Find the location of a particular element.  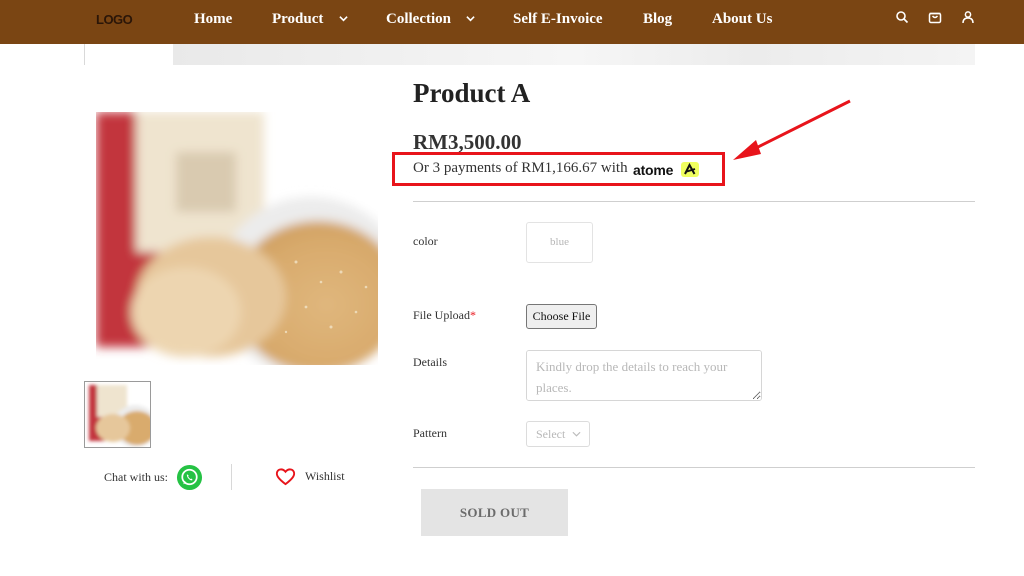

nav-home: Home is located at coordinates (213, 19).